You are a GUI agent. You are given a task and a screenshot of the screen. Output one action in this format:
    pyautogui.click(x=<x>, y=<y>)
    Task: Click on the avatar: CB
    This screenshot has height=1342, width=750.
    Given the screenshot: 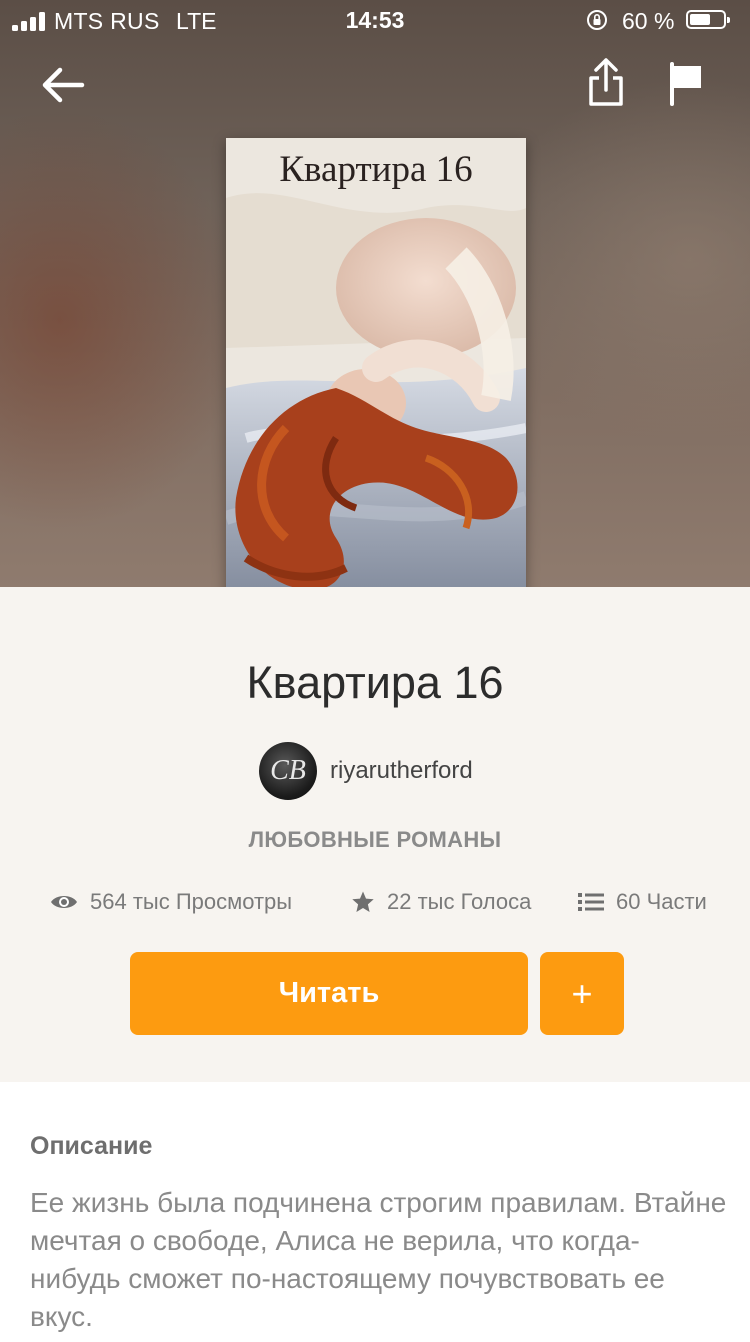 What is the action you would take?
    pyautogui.click(x=288, y=771)
    